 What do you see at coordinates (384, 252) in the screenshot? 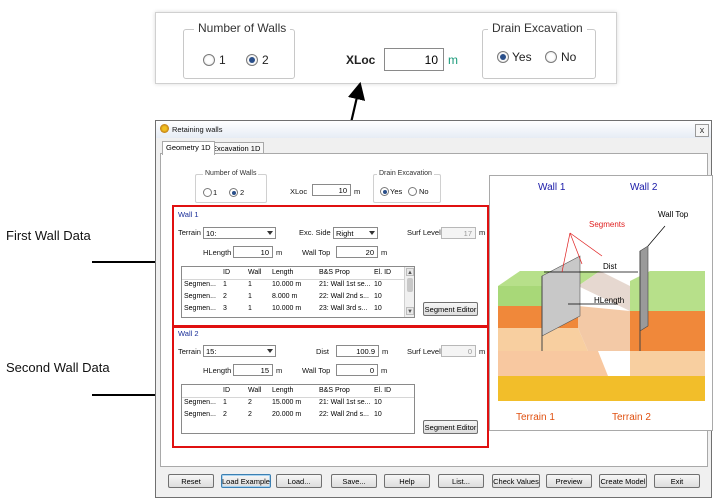
I see `wall1-walltop-unit: m` at bounding box center [384, 252].